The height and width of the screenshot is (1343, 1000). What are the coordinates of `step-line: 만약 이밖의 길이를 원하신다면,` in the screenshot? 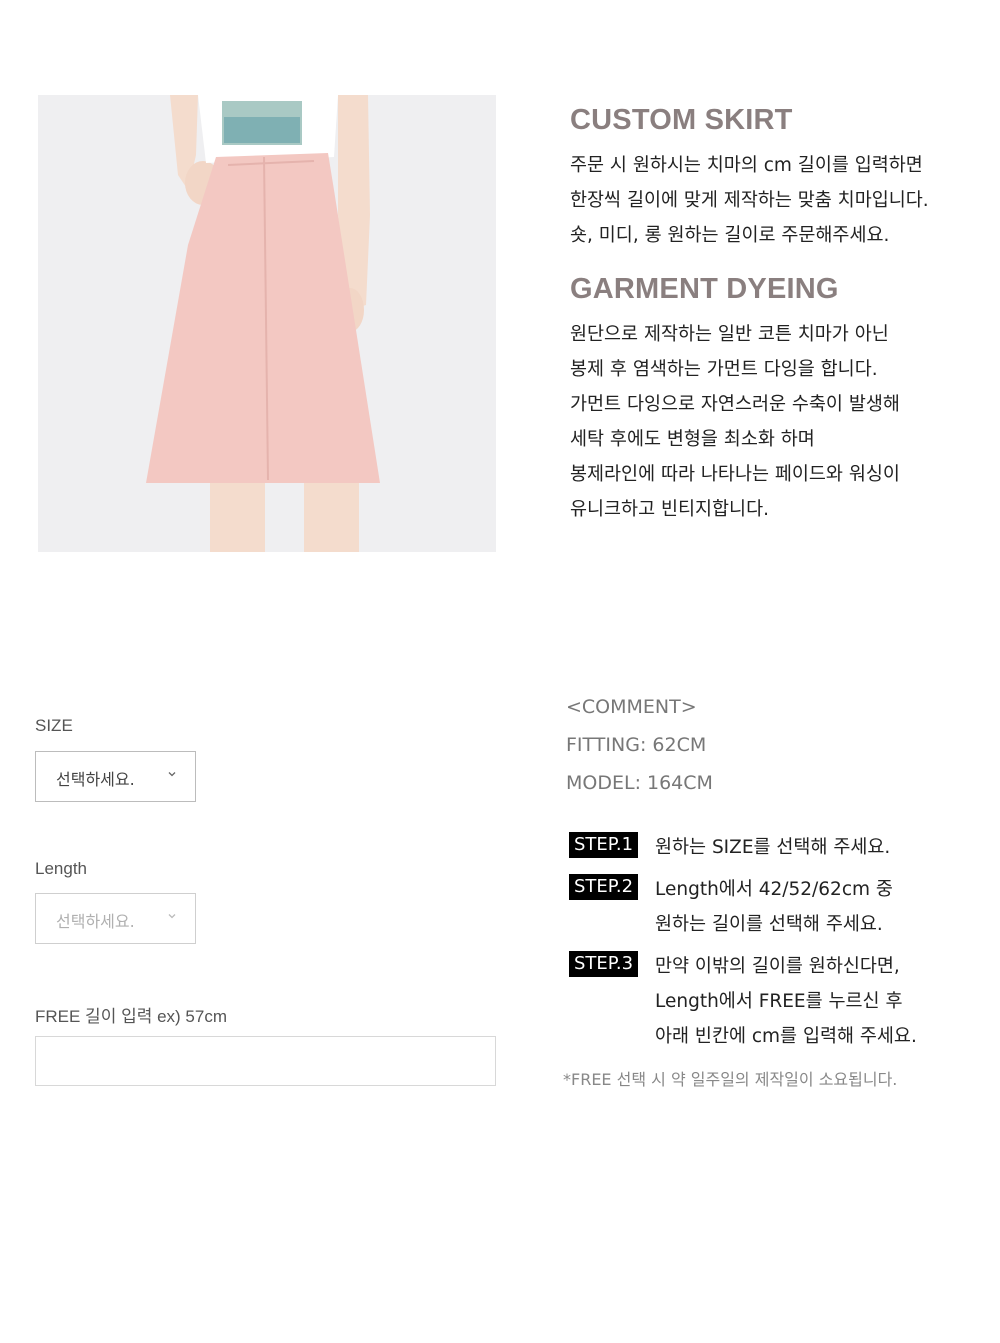 It's located at (777, 966).